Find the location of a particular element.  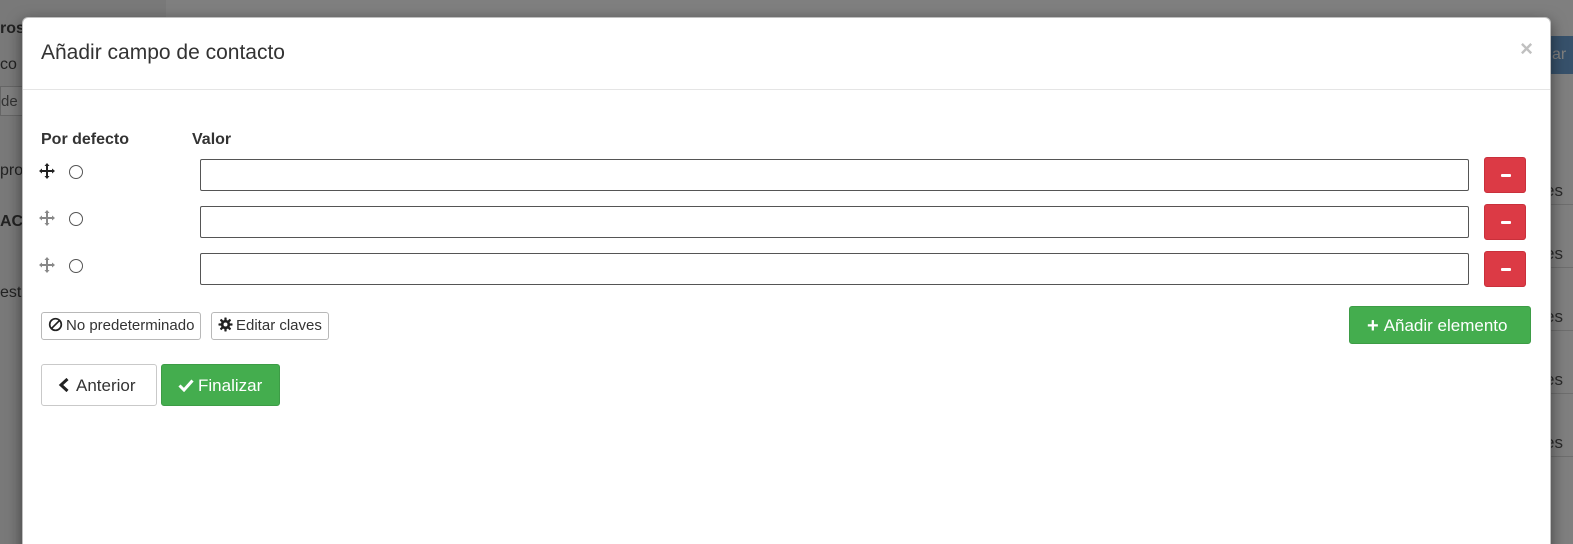

previous-button: Anterior is located at coordinates (99, 385).